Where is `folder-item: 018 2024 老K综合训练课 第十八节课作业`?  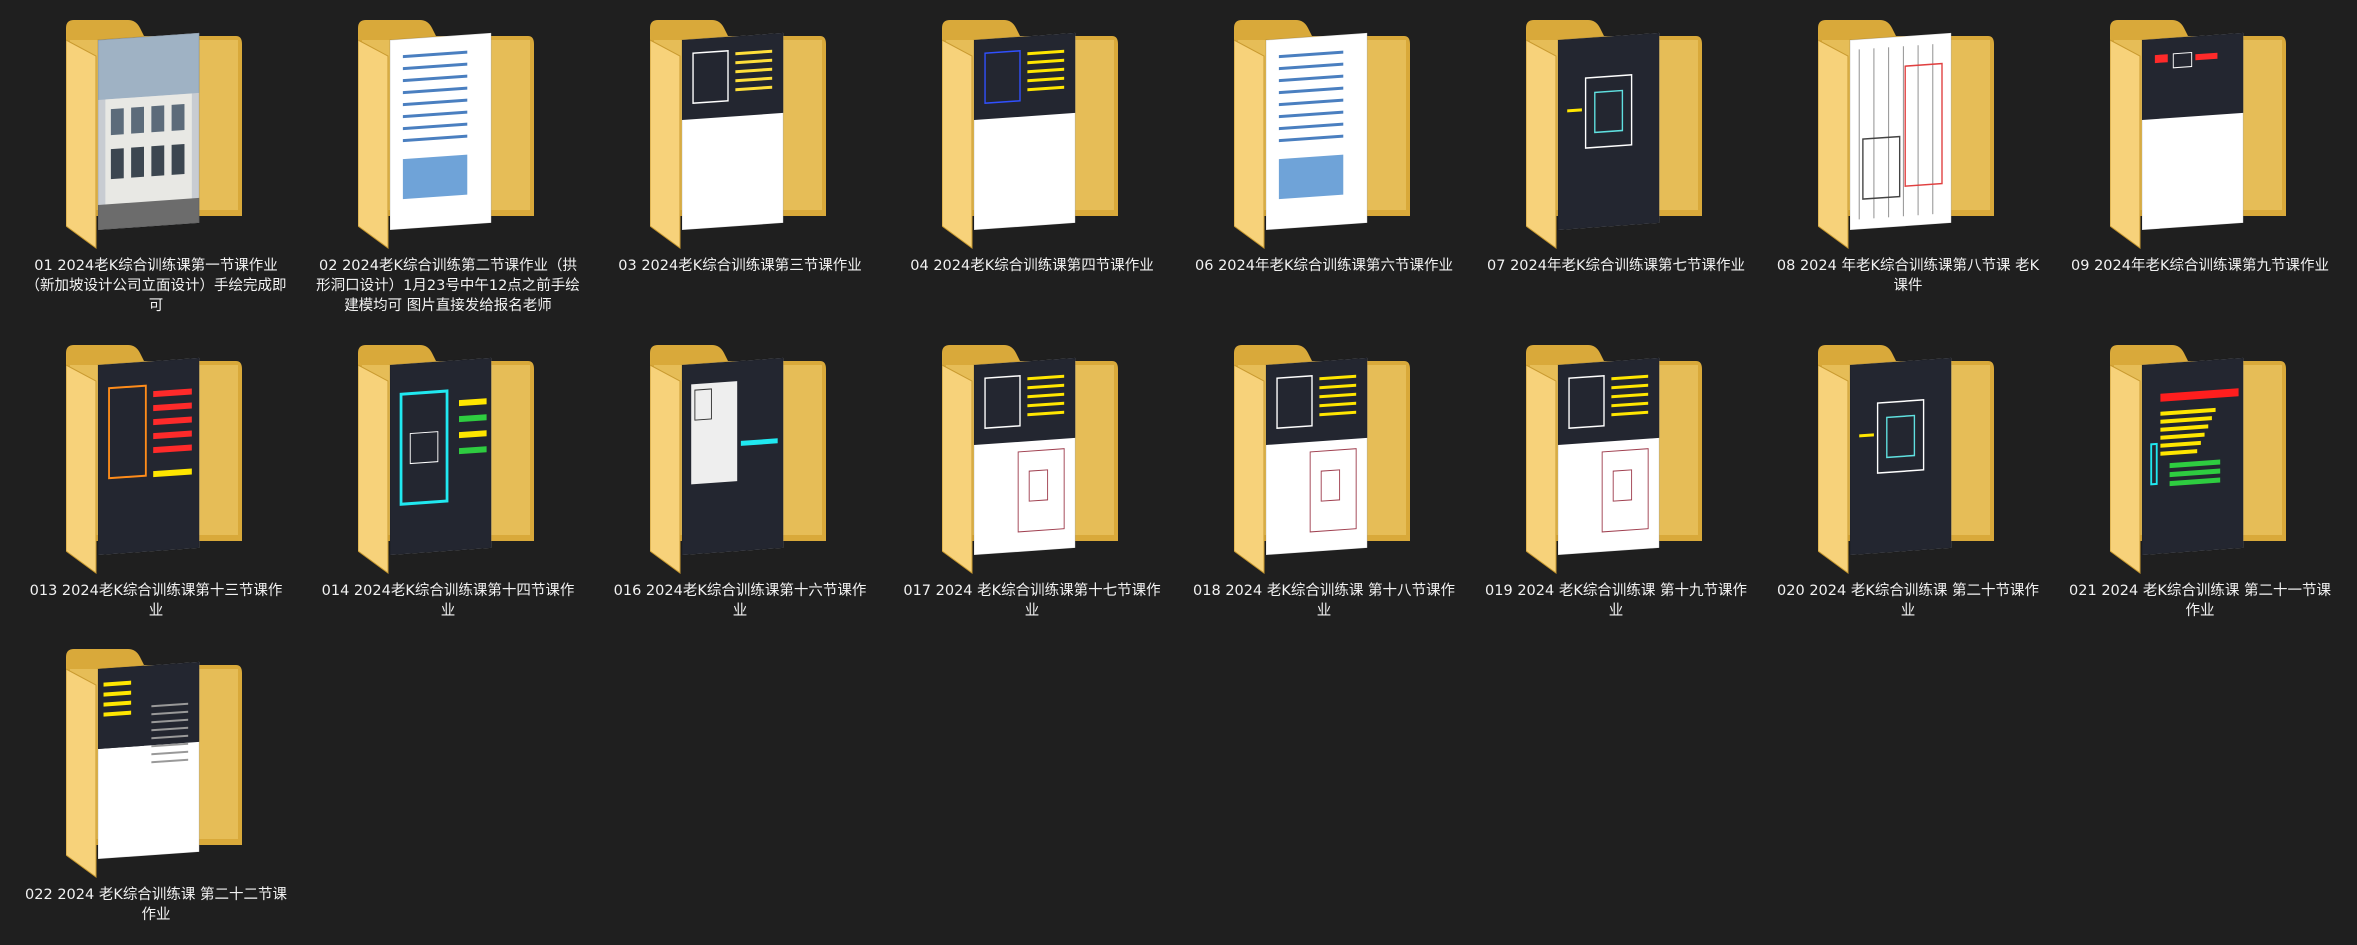
folder-item: 018 2024 老K综合训练课 第十八节课作业 is located at coordinates (1323, 475).